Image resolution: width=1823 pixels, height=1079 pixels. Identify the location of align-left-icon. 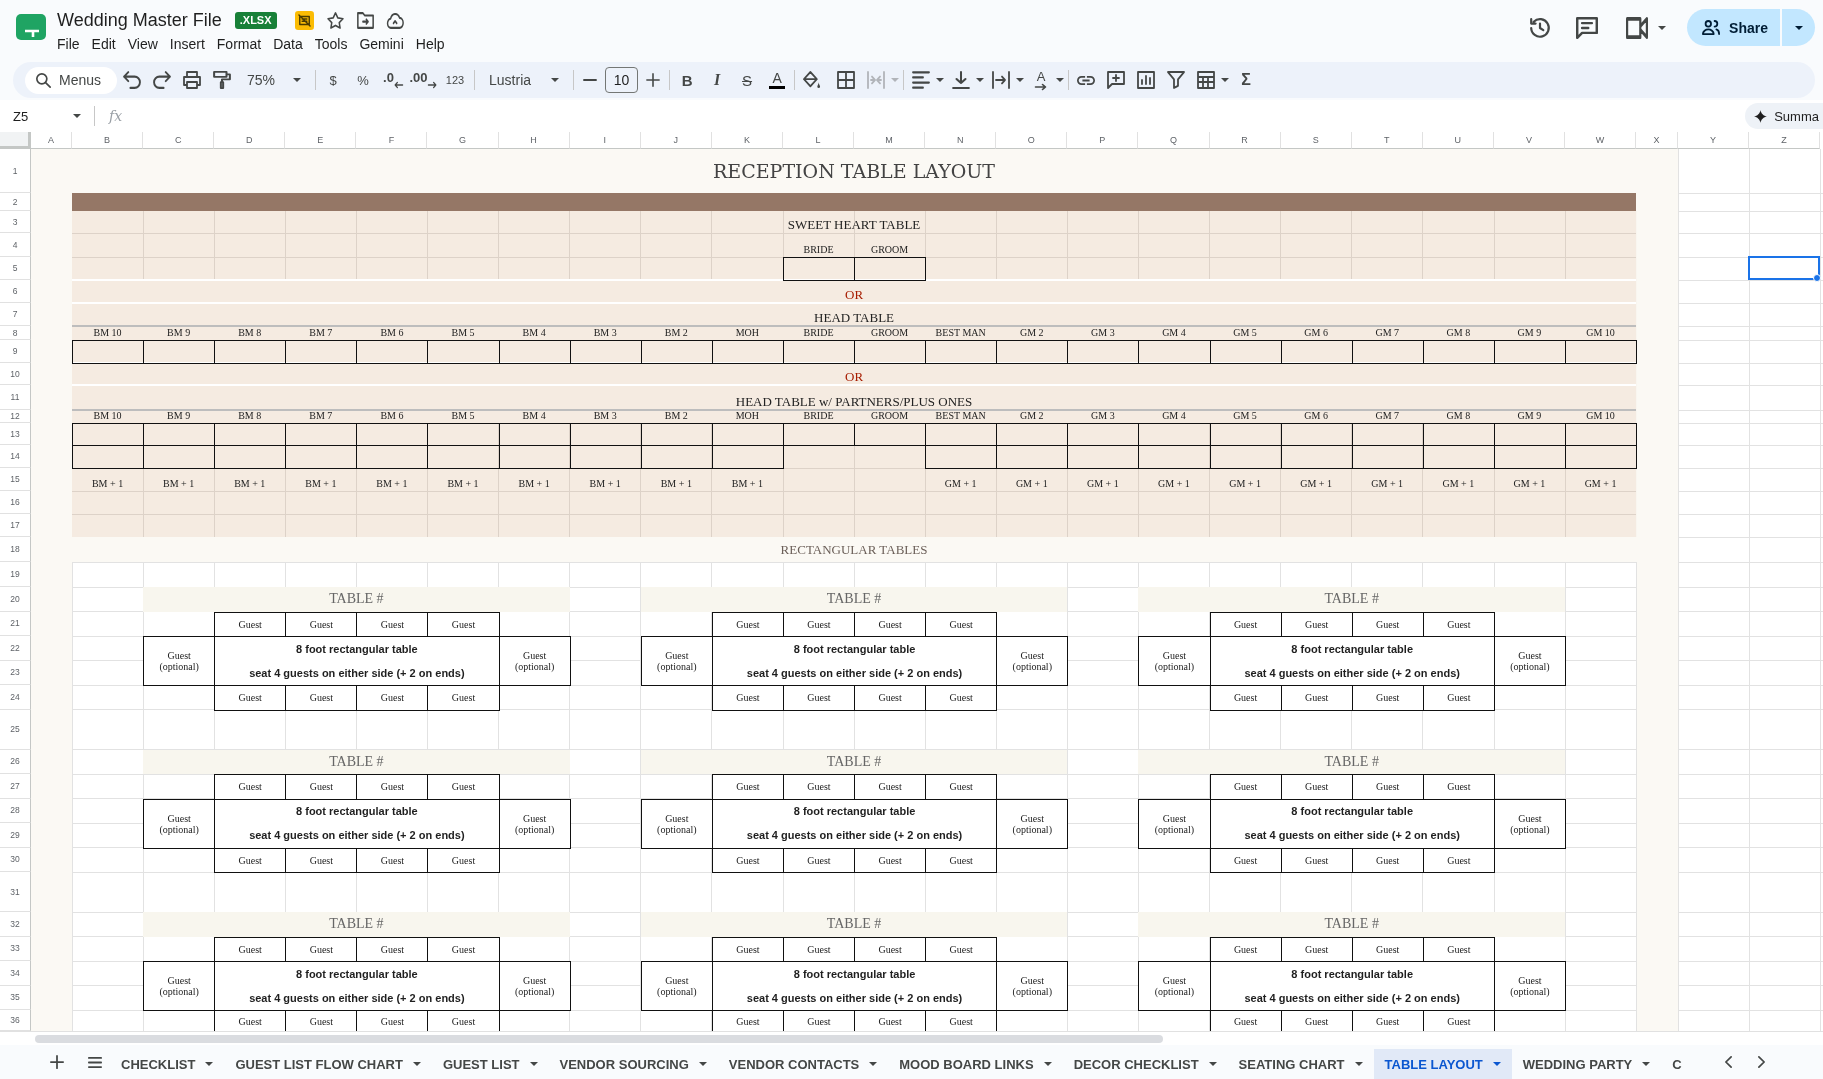
(921, 80).